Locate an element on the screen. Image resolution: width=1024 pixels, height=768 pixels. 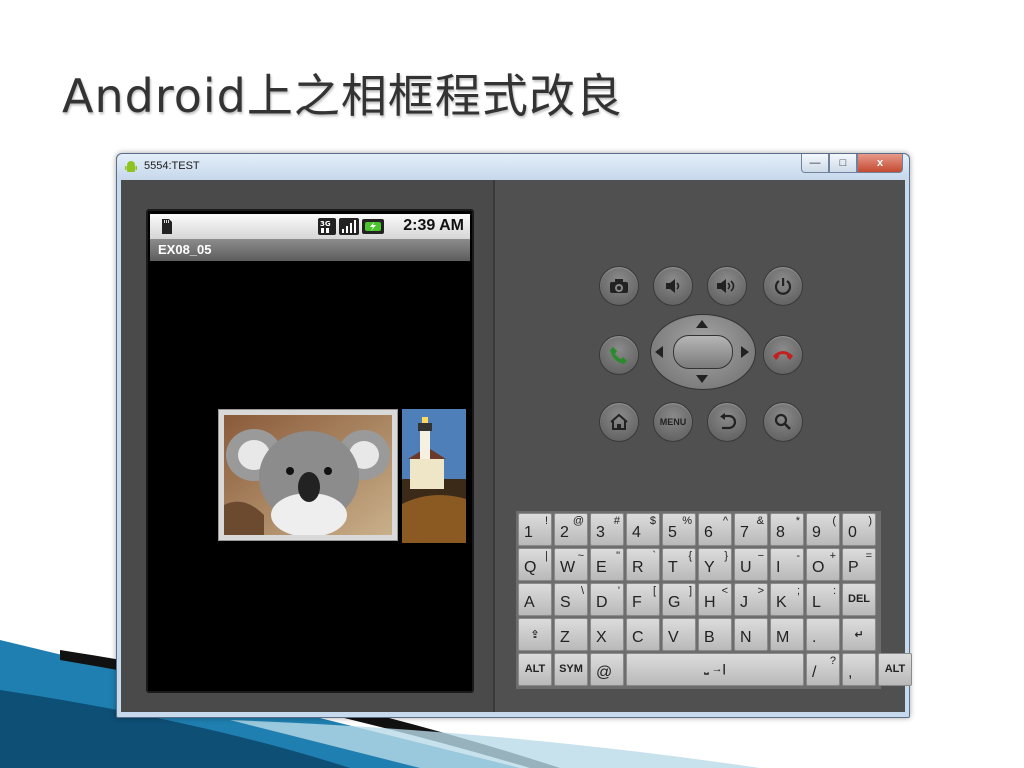
key-alt-label: } is located at coordinates (726, 556).